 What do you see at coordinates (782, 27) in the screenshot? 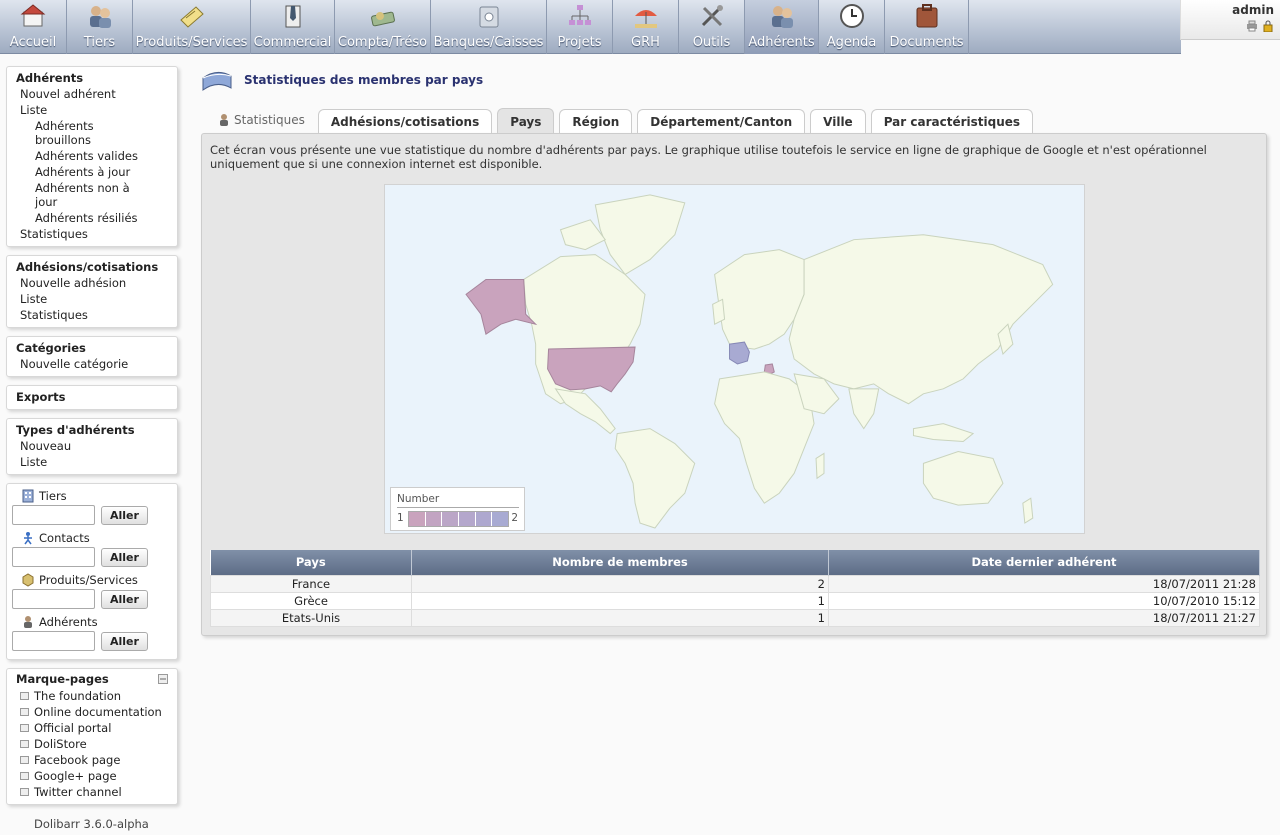
I see `menu-adherents: Adhérents` at bounding box center [782, 27].